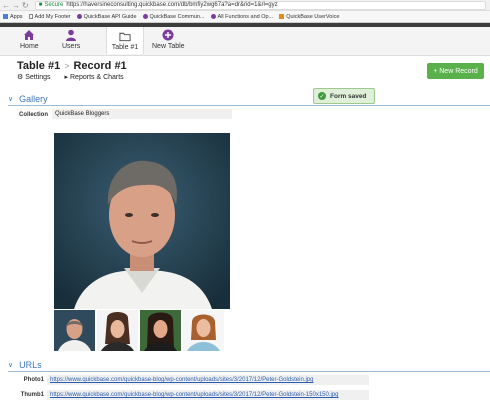  I want to click on settings-link: ⚙ Settings, so click(34, 77).